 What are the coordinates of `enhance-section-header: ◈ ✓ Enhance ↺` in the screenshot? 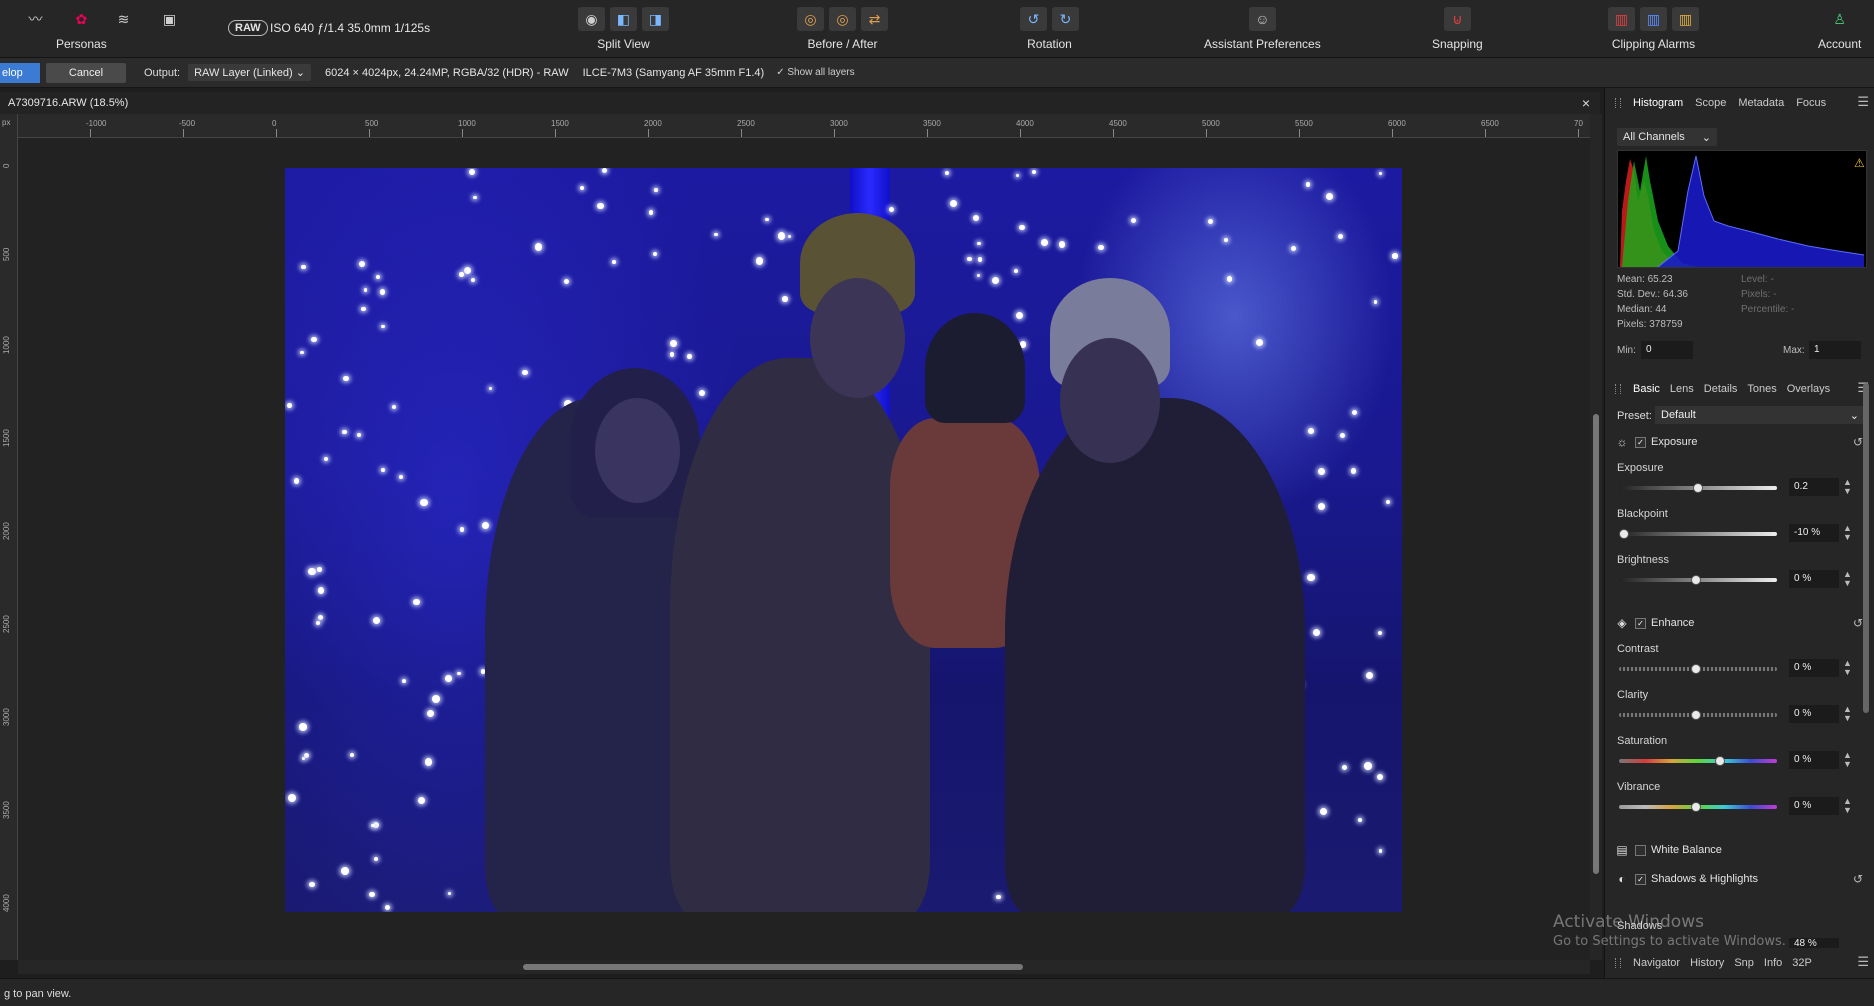 It's located at (1740, 623).